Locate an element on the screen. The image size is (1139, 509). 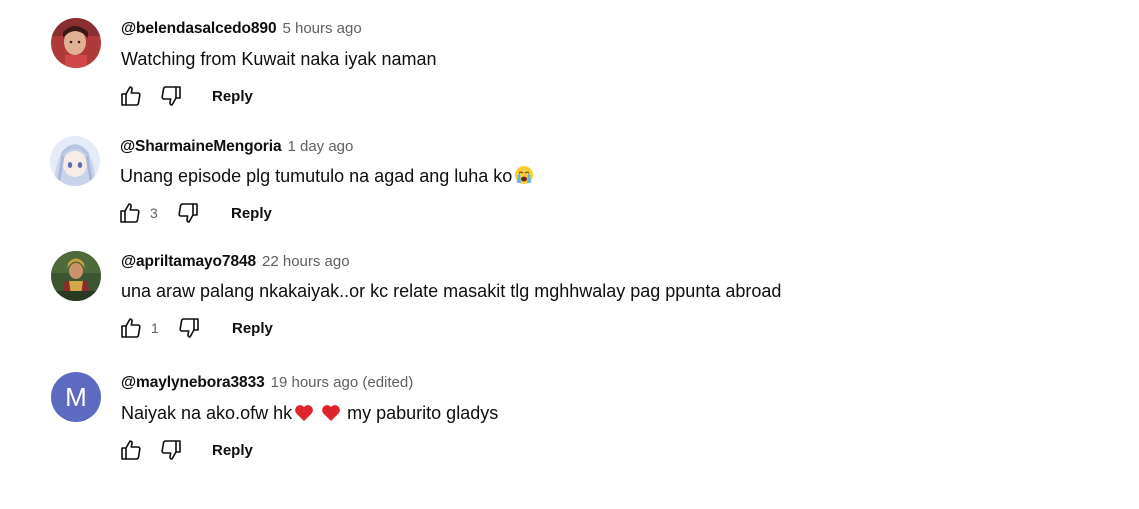
loudly-crying-face-emoji is located at coordinates (524, 178).